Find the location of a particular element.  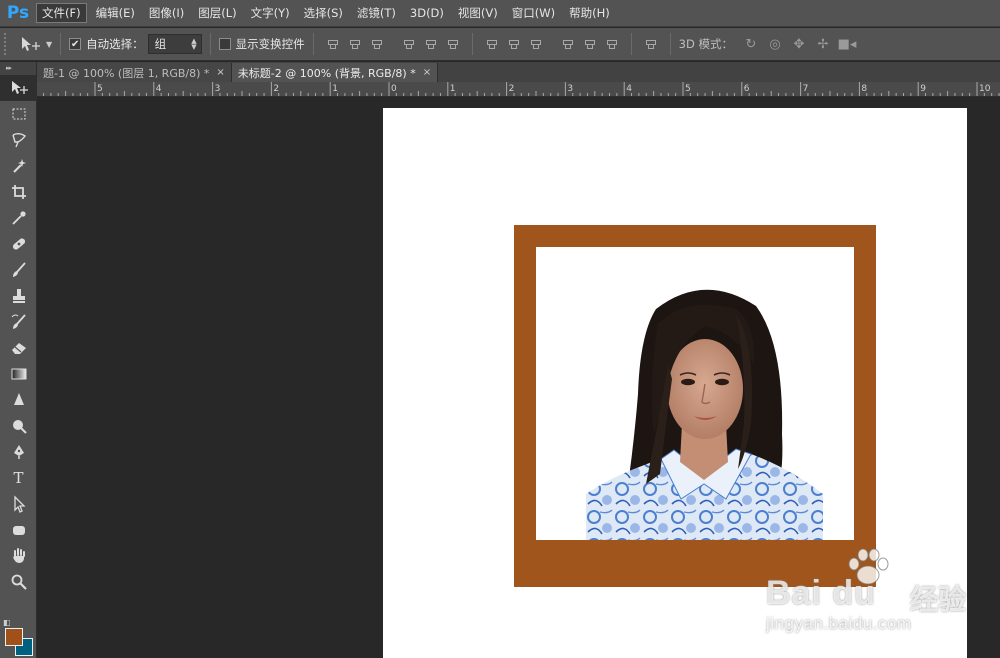

distribute-left-icon is located at coordinates (568, 44).